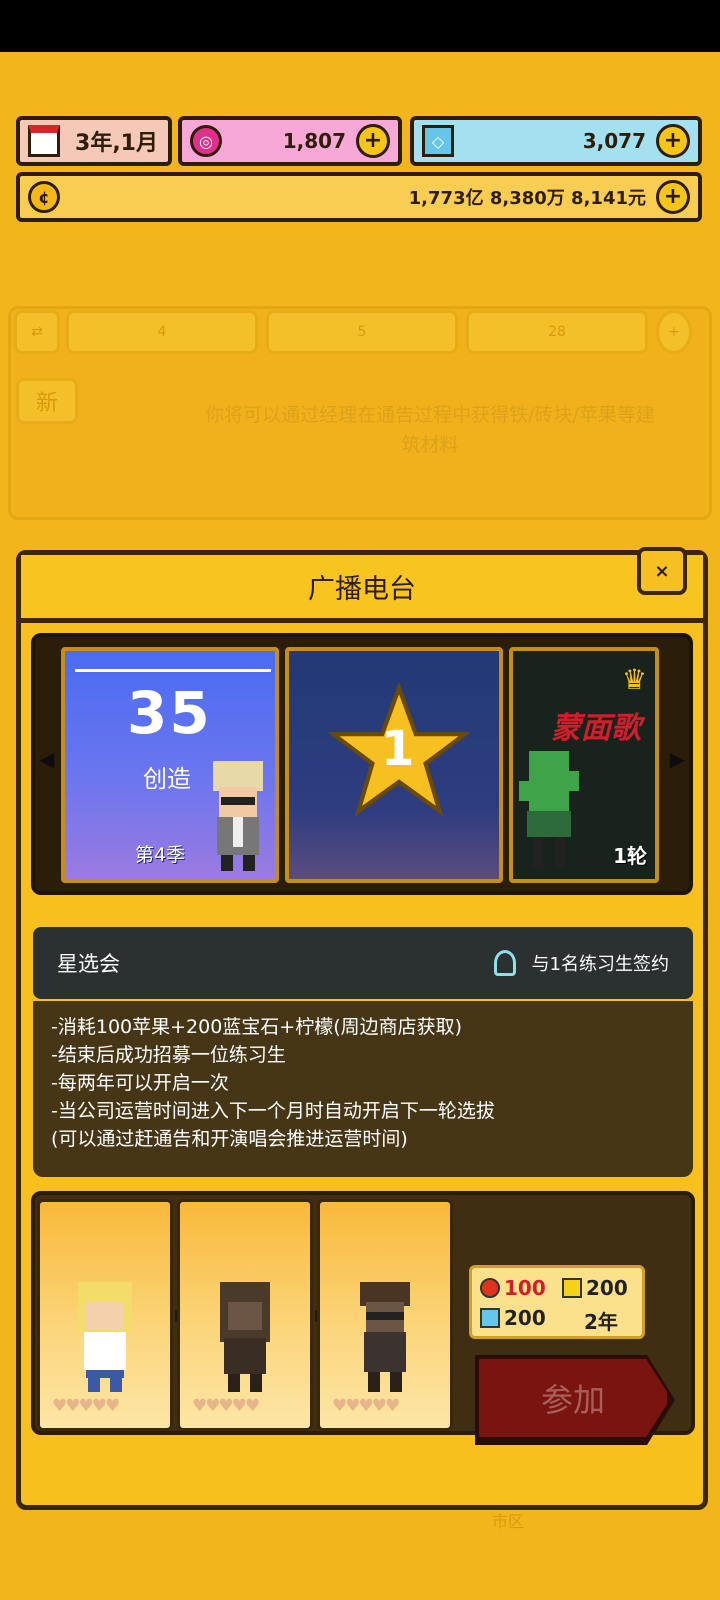 The image size is (720, 1600). Describe the element at coordinates (88, 964) in the screenshot. I see `event-name: 星选会` at that location.